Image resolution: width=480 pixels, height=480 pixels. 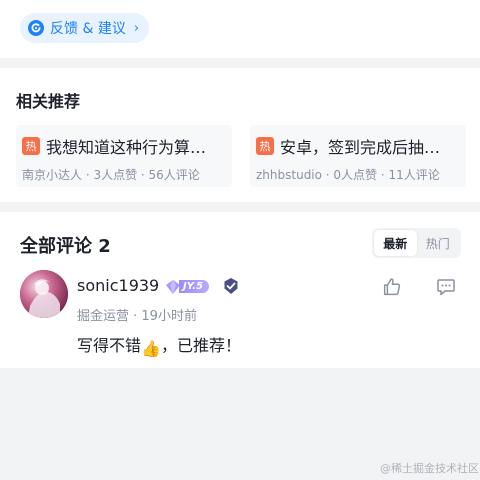 I want to click on feedback-button: 反馈 & 建议 ›, so click(x=85, y=28).